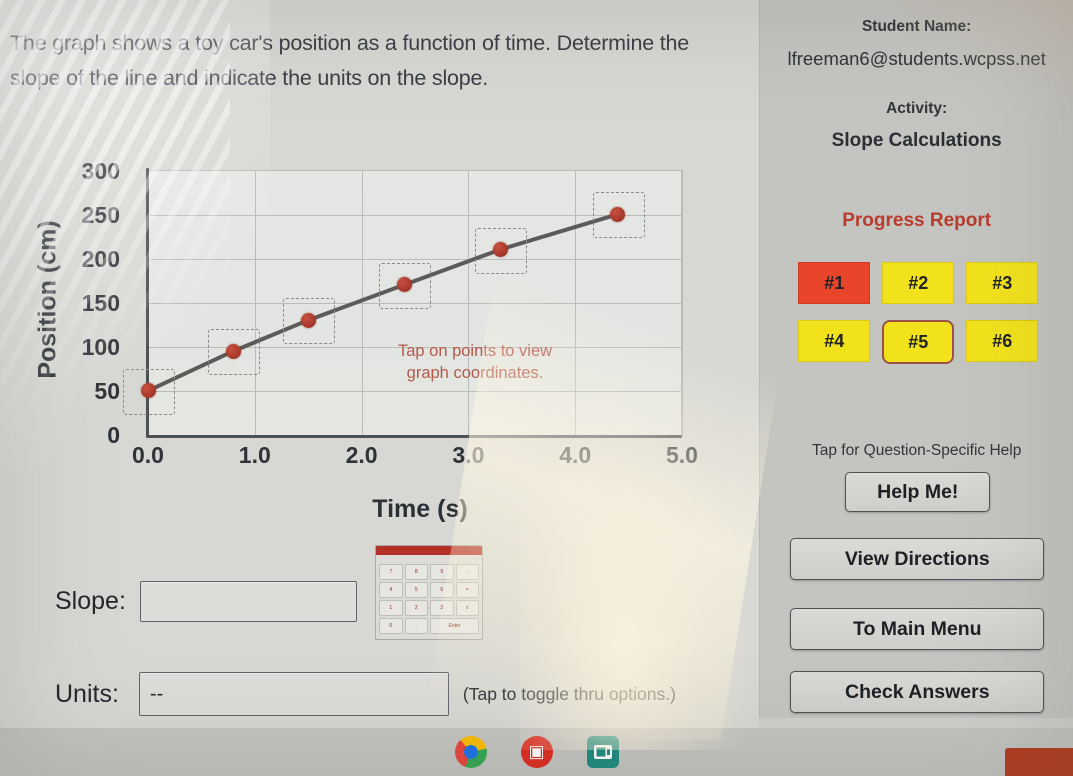 This screenshot has width=1073, height=776. I want to click on keypad-key-5: 5, so click(416, 590).